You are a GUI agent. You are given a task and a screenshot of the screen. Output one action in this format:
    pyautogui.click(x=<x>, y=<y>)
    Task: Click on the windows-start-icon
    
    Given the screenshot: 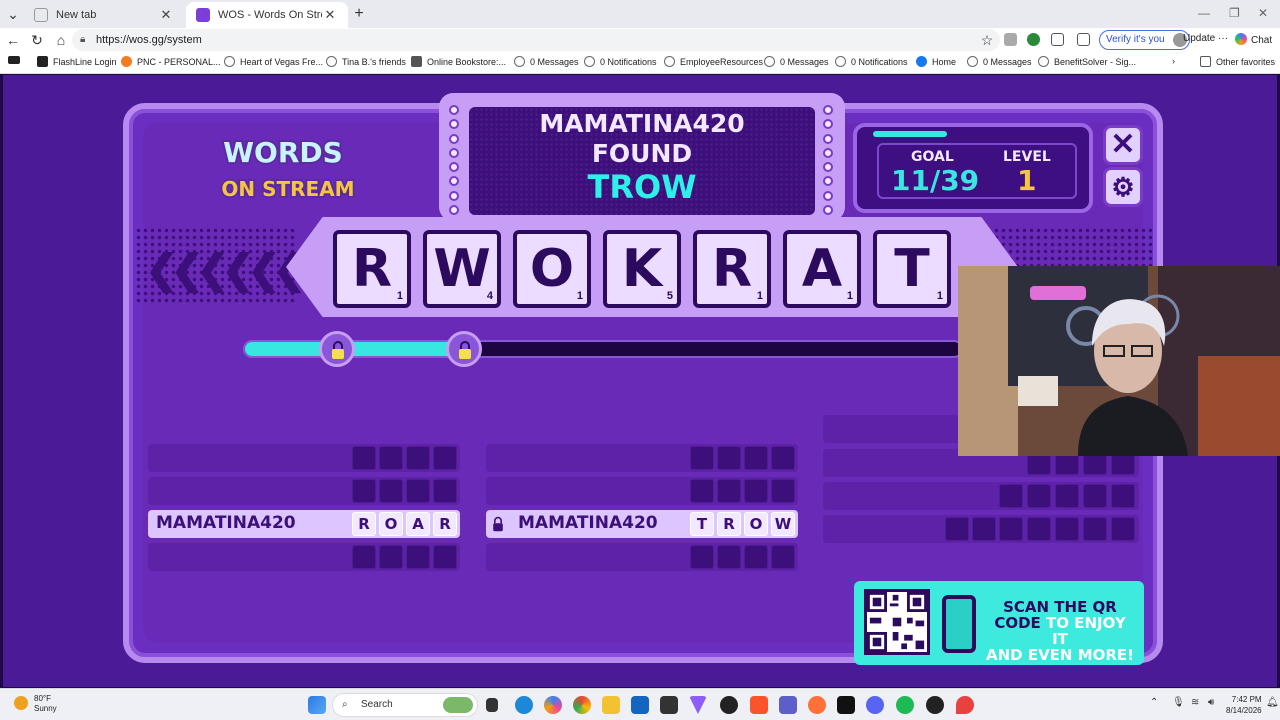 What is the action you would take?
    pyautogui.click(x=317, y=705)
    